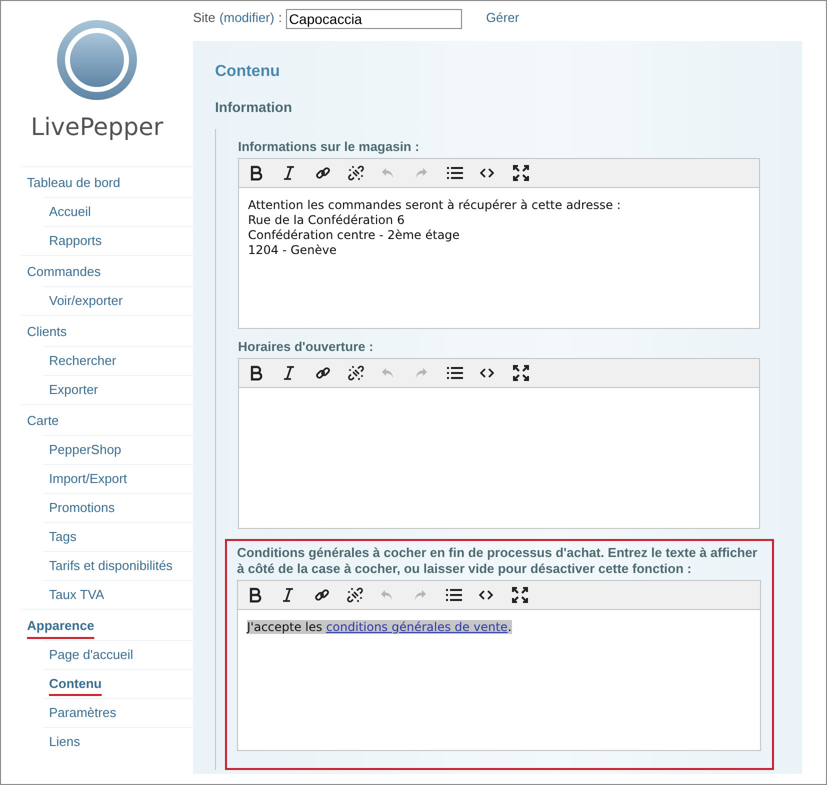 The height and width of the screenshot is (785, 827). What do you see at coordinates (254, 107) in the screenshot?
I see `section-title: Information` at bounding box center [254, 107].